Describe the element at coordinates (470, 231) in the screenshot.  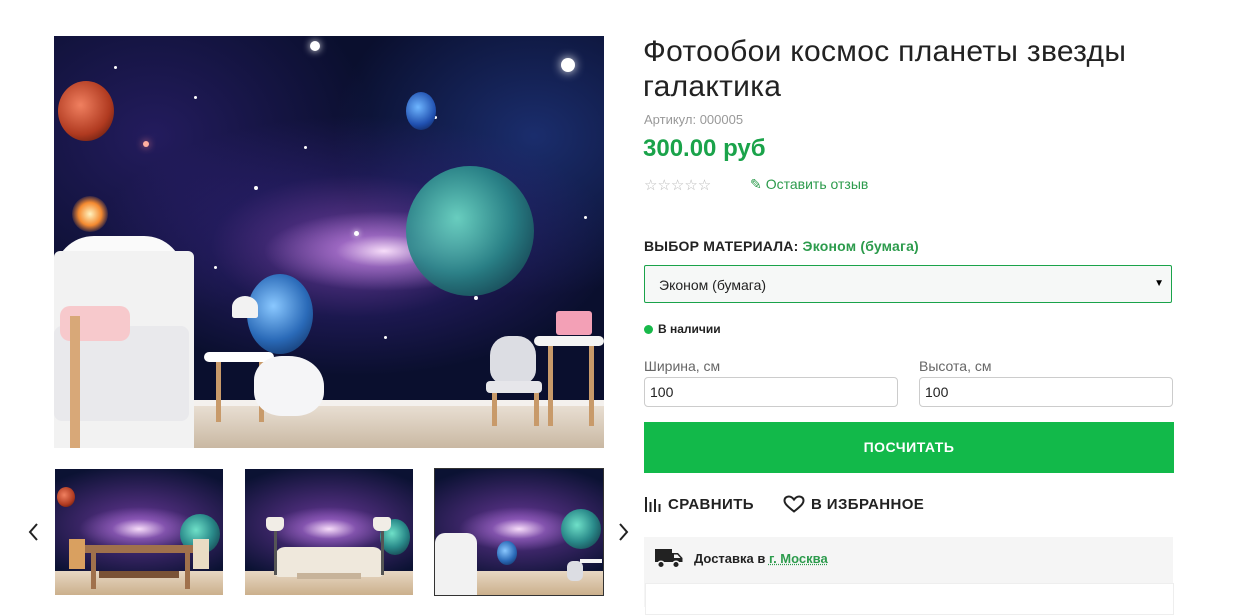
I see `planet-teal-large` at that location.